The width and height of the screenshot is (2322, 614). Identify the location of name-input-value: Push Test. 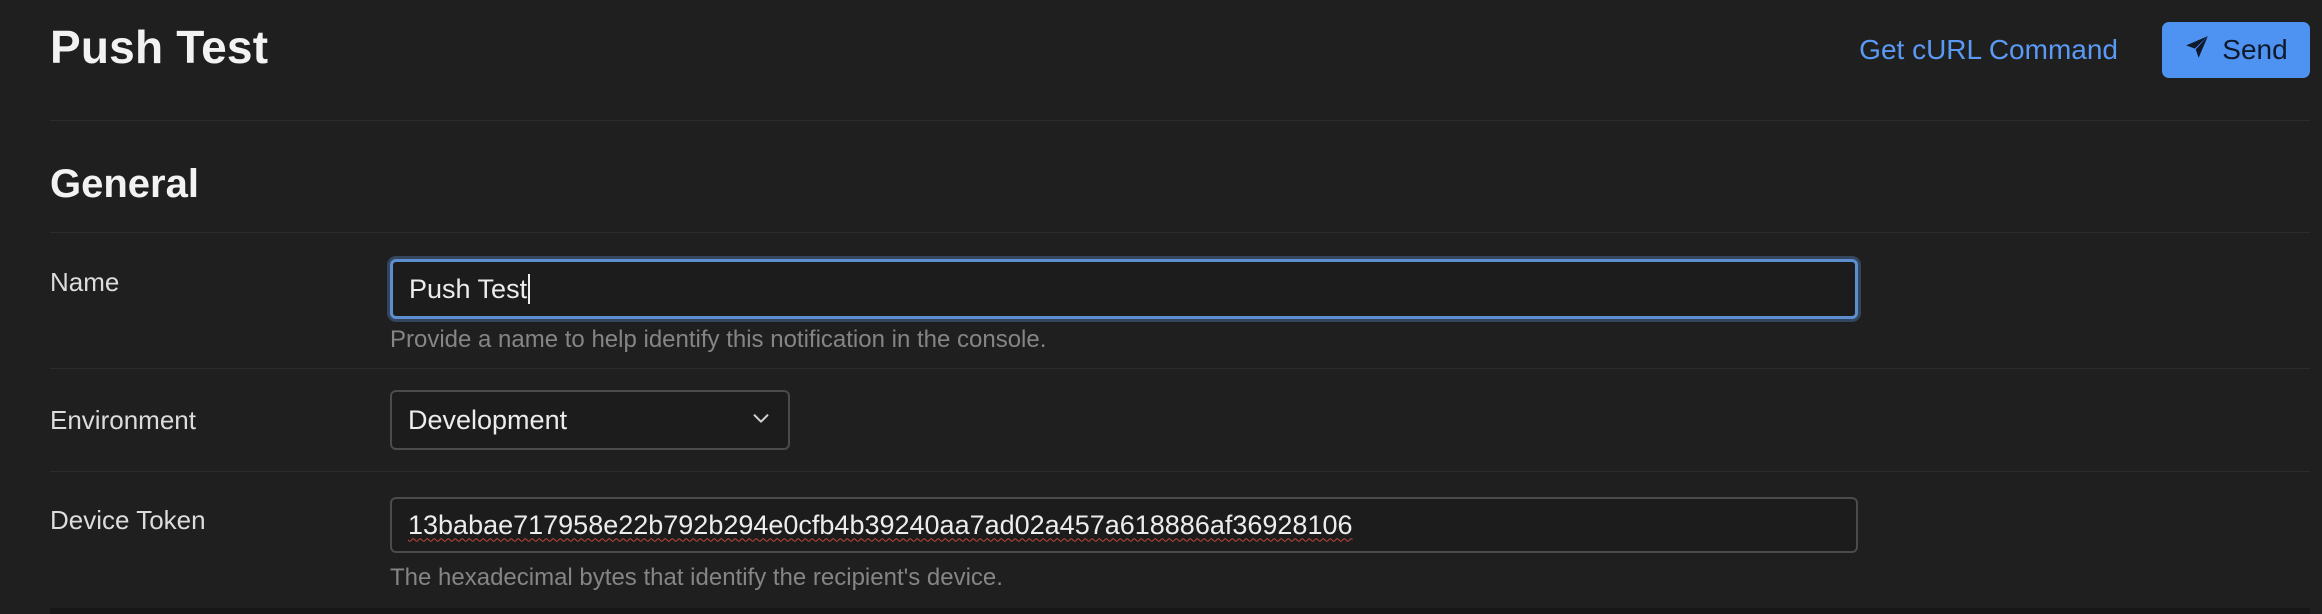
(468, 288).